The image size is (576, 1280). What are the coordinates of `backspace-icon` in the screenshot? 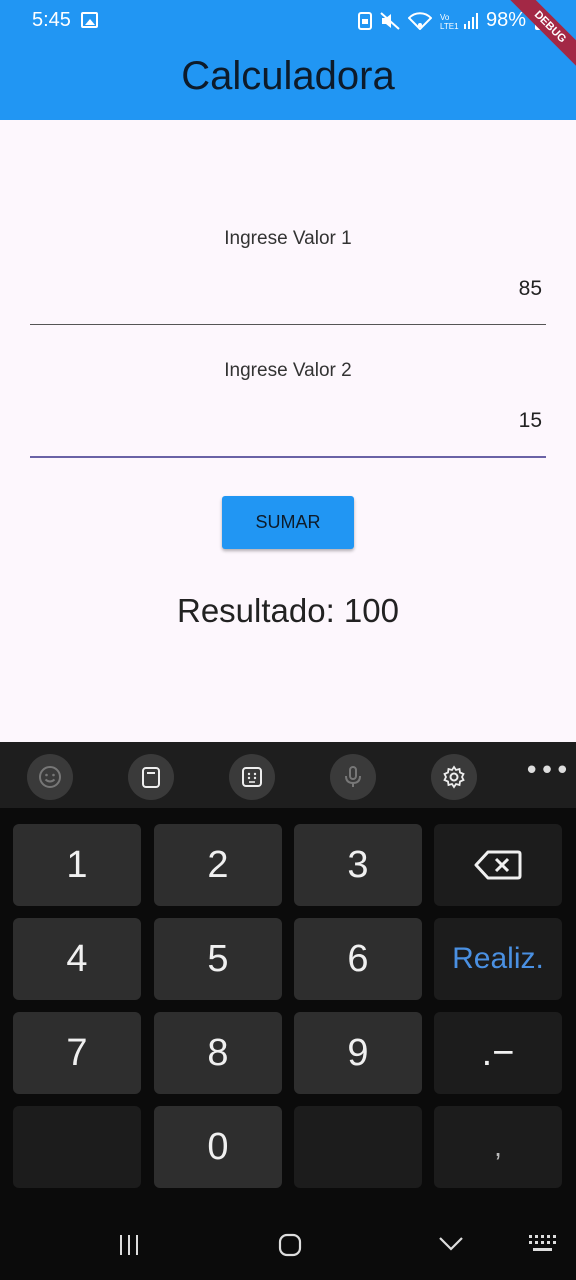 It's located at (498, 865).